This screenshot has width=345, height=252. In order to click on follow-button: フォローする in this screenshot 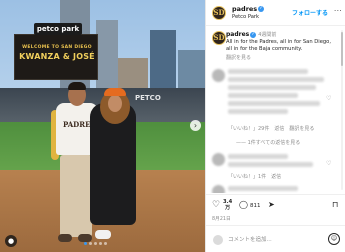, I will do `click(310, 12)`.